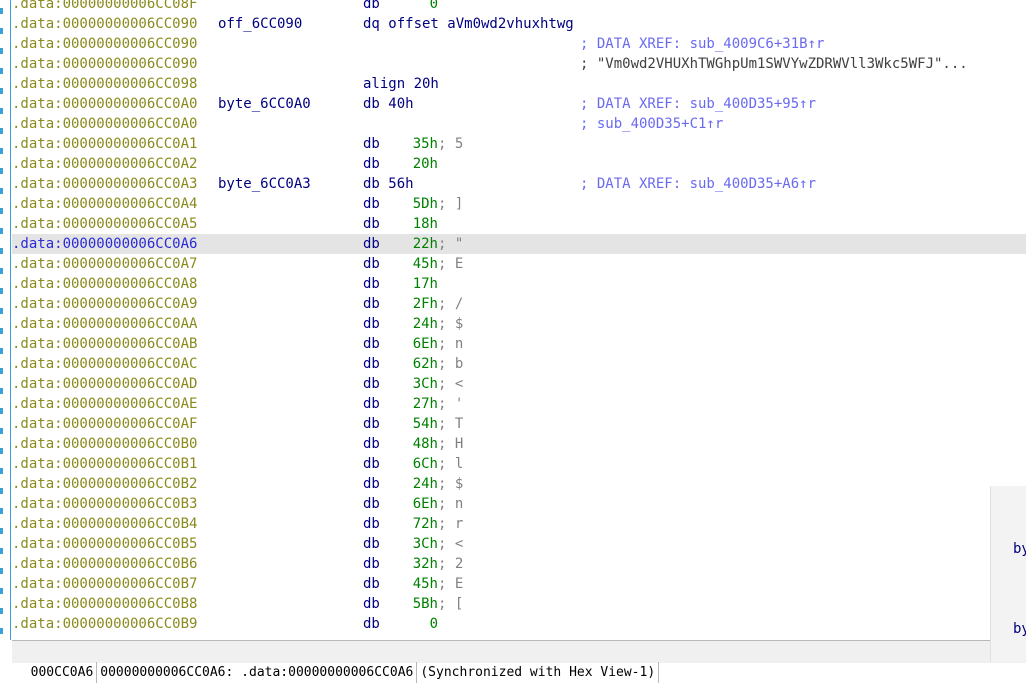 This screenshot has width=1026, height=683. Describe the element at coordinates (519, 584) in the screenshot. I see `listing-row: .data:00000000006CC0B7 db 45h; E` at that location.